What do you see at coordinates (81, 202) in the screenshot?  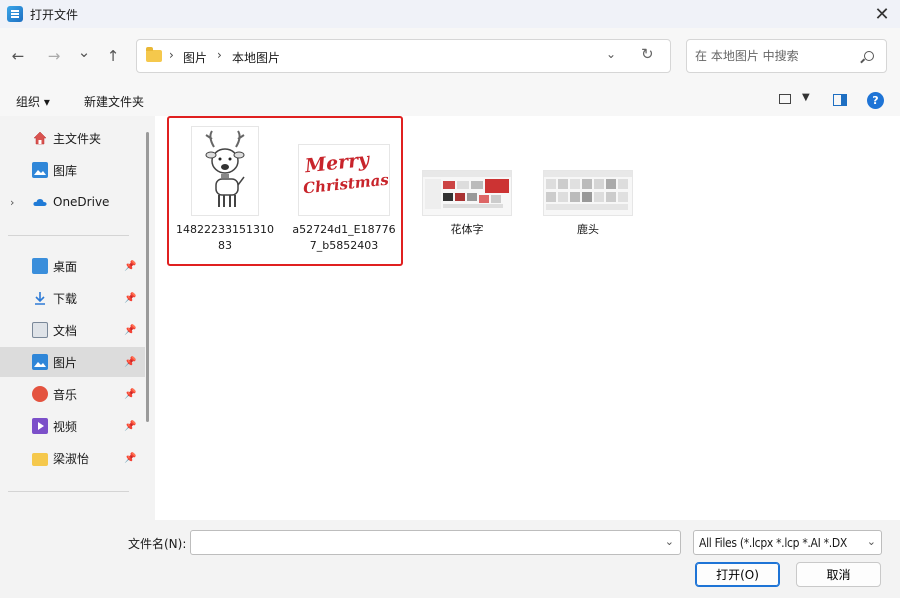 I see `sidebar-item-label: OneDrive` at bounding box center [81, 202].